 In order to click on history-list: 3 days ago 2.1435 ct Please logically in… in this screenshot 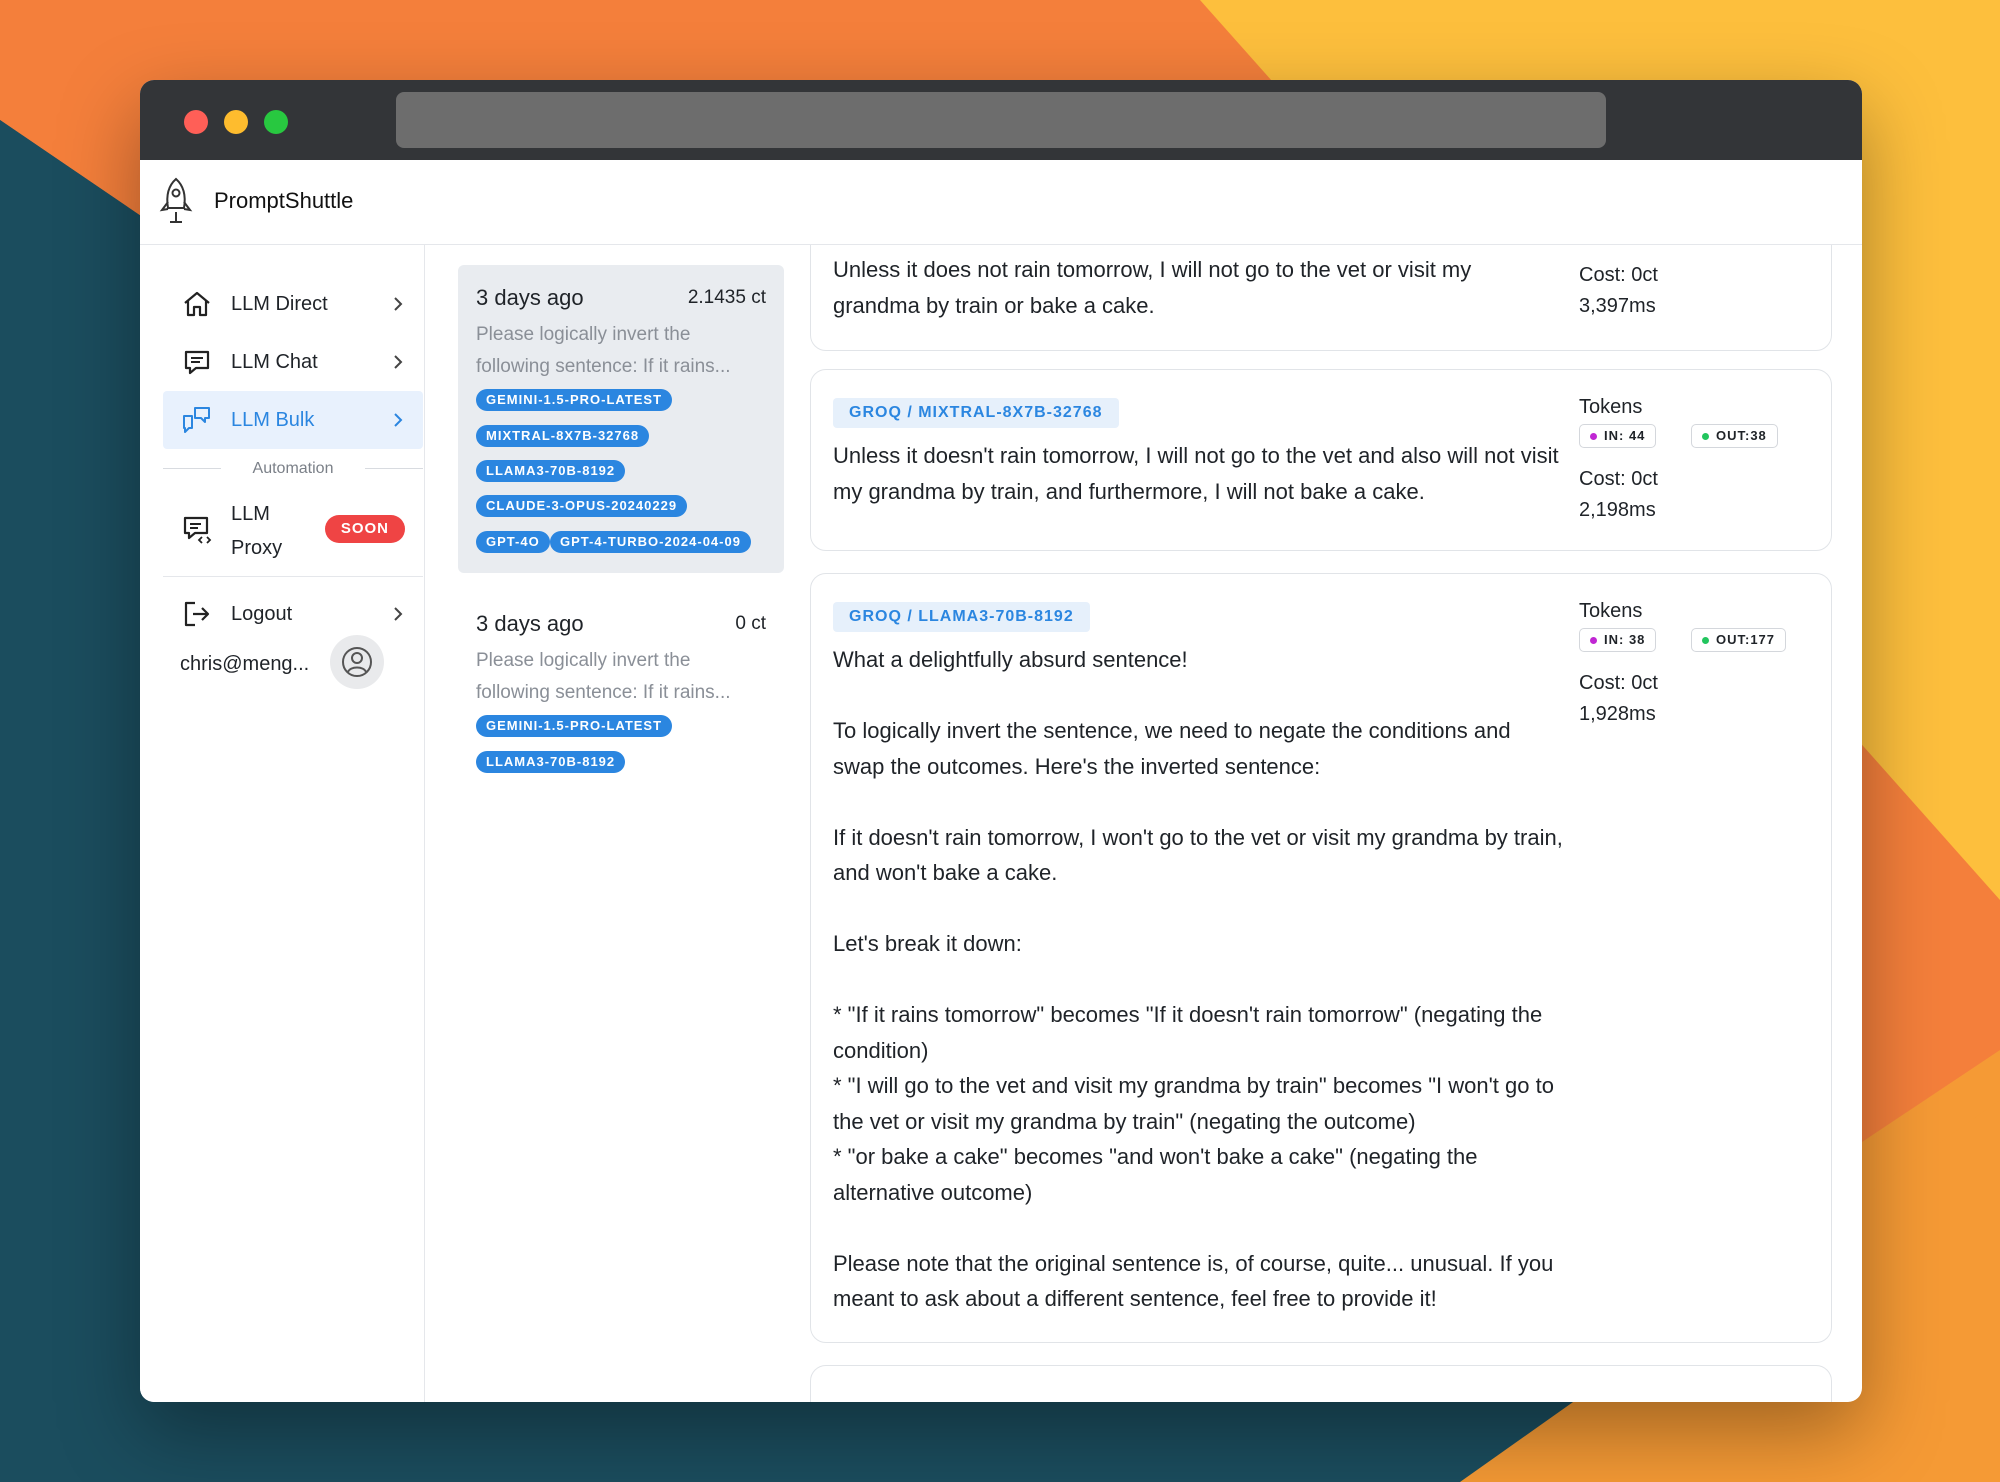, I will do `click(628, 823)`.